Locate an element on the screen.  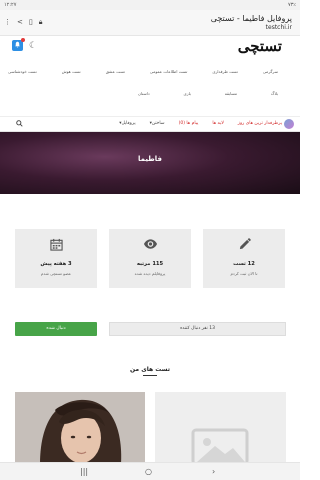
follow-button: دنبال شده is located at coordinates (56, 329).